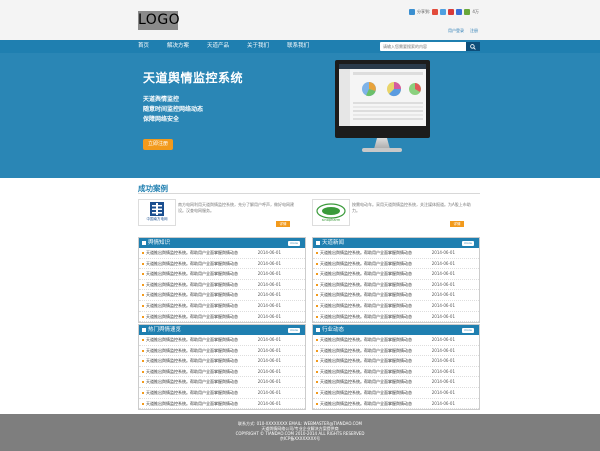  What do you see at coordinates (161, 99) in the screenshot?
I see `hero-feature: 天道舆情监控` at bounding box center [161, 99].